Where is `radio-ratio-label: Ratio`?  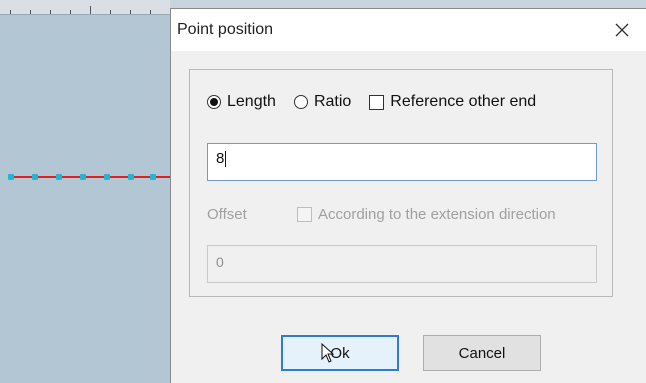
radio-ratio-label: Ratio is located at coordinates (332, 101).